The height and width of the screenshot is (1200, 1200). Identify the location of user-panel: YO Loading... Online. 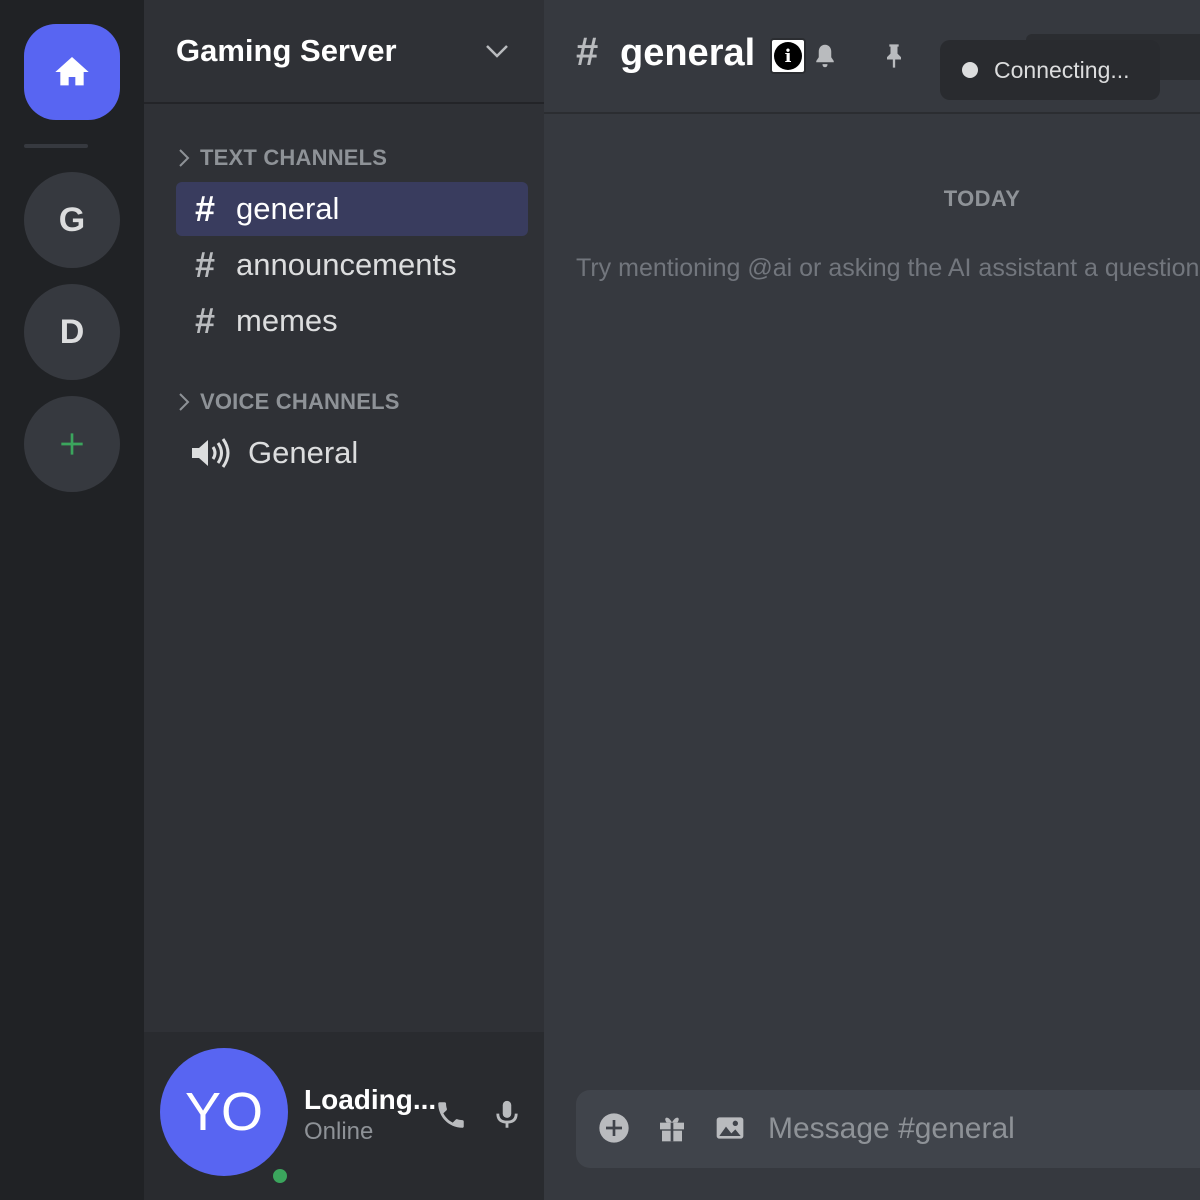
(344, 1116).